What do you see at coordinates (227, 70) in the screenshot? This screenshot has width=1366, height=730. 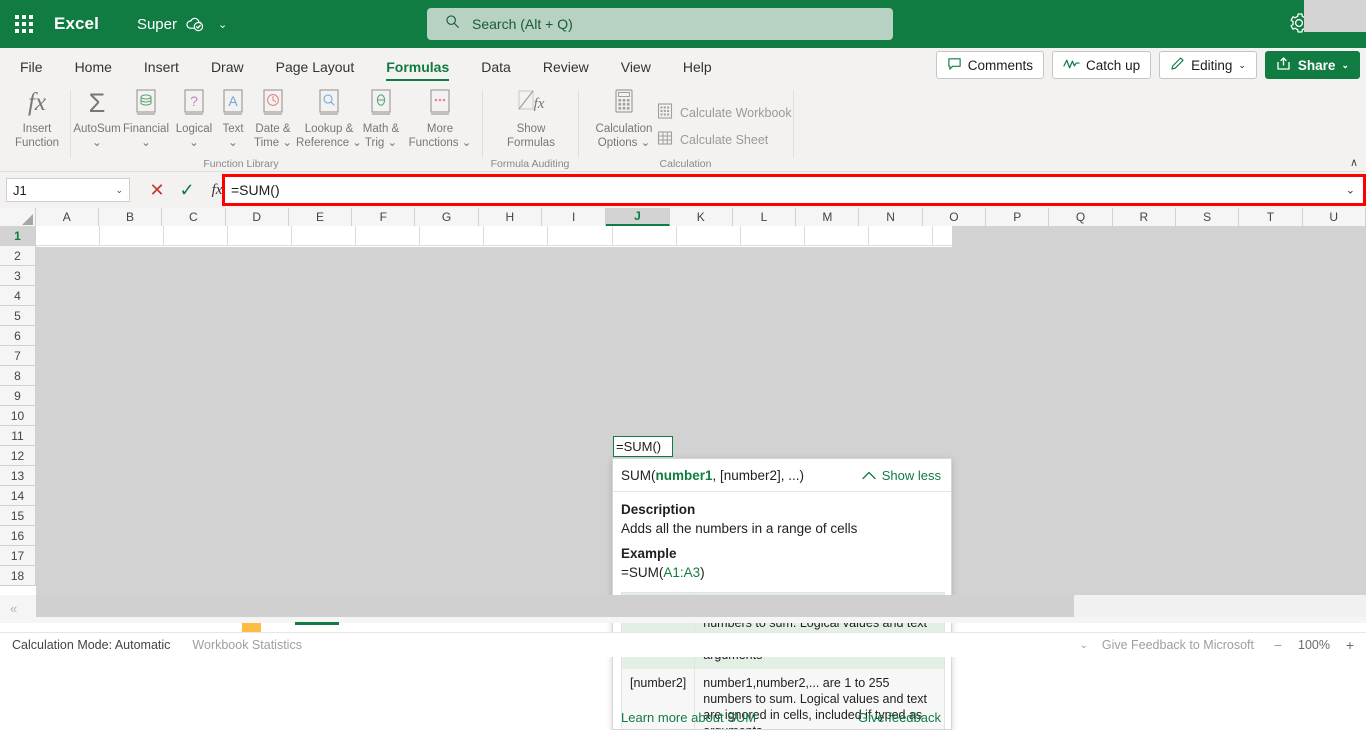 I see `tab-draw: Draw` at bounding box center [227, 70].